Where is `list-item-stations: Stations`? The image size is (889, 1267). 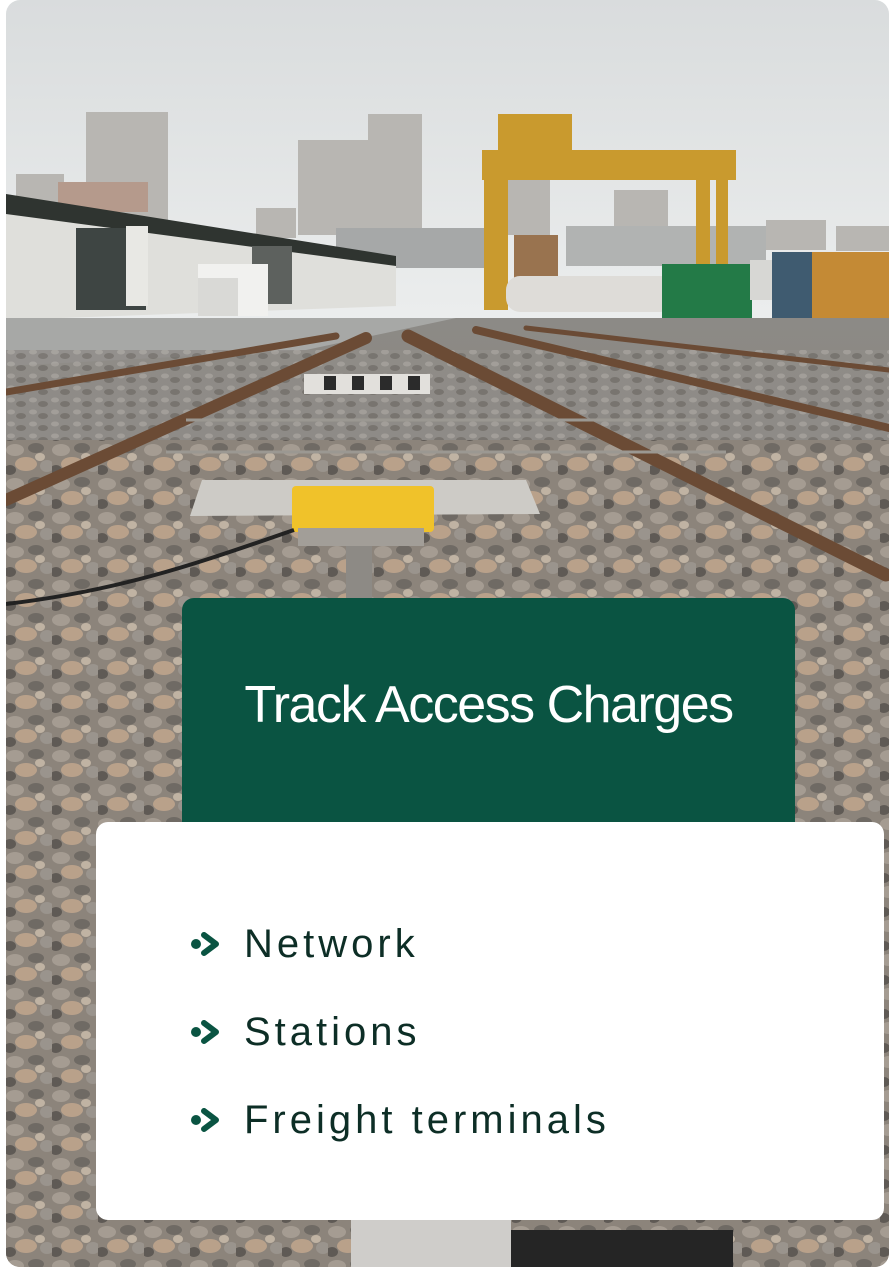 list-item-stations: Stations is located at coordinates (400, 1032).